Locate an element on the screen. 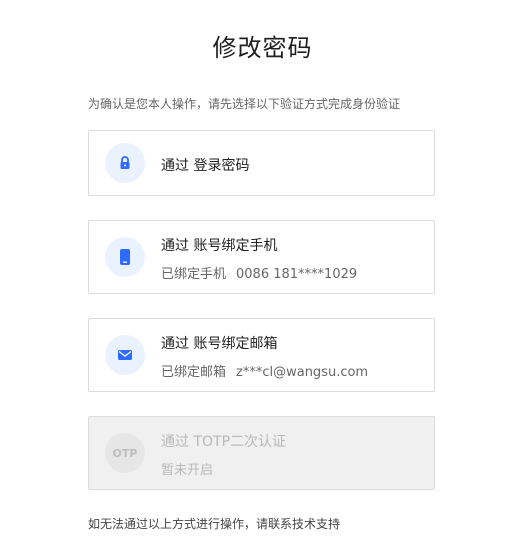 The width and height of the screenshot is (525, 546). verification-hint: 为确认是您本人操作，请先选择以下验证方式完成身份验证 is located at coordinates (244, 104).